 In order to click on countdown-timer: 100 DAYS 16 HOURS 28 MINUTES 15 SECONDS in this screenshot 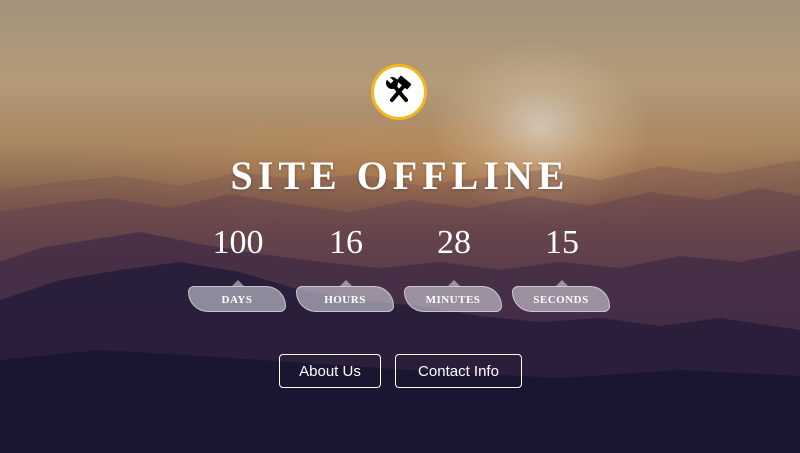, I will do `click(400, 270)`.